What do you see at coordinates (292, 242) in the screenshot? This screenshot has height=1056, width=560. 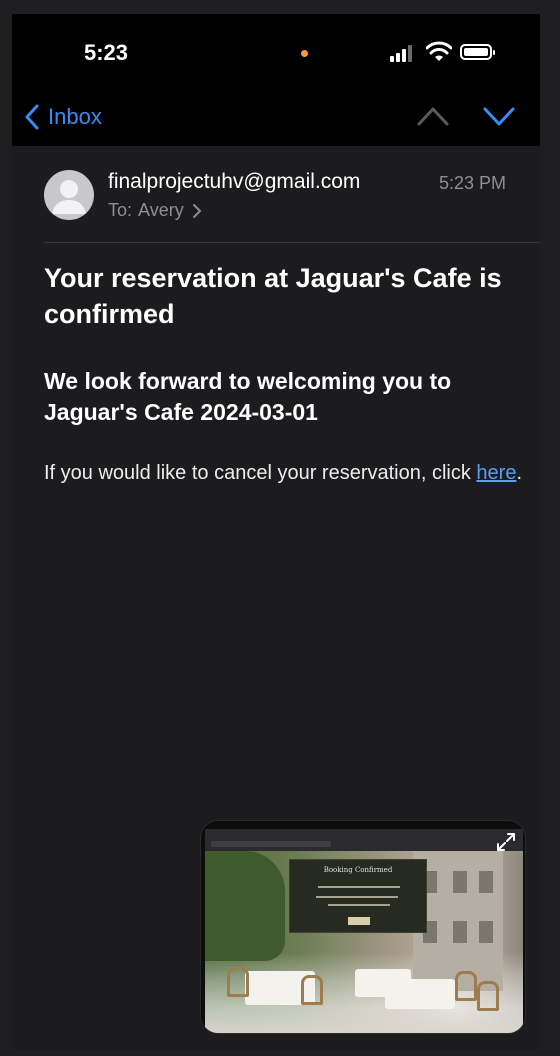 I see `header-divider` at bounding box center [292, 242].